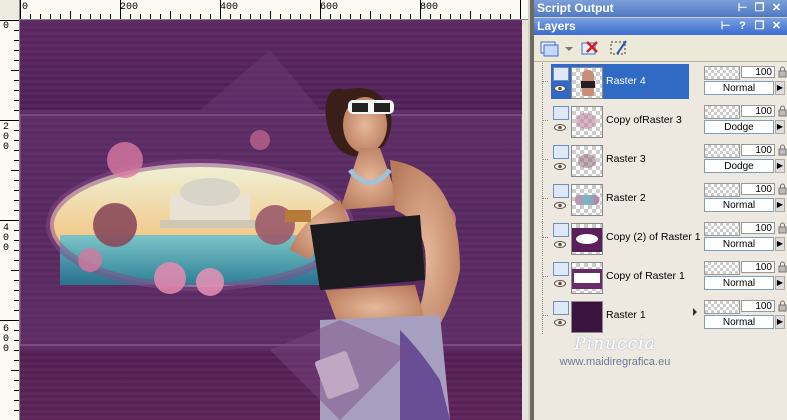 The height and width of the screenshot is (420, 787). What do you see at coordinates (619, 48) in the screenshot?
I see `edit-selection-button` at bounding box center [619, 48].